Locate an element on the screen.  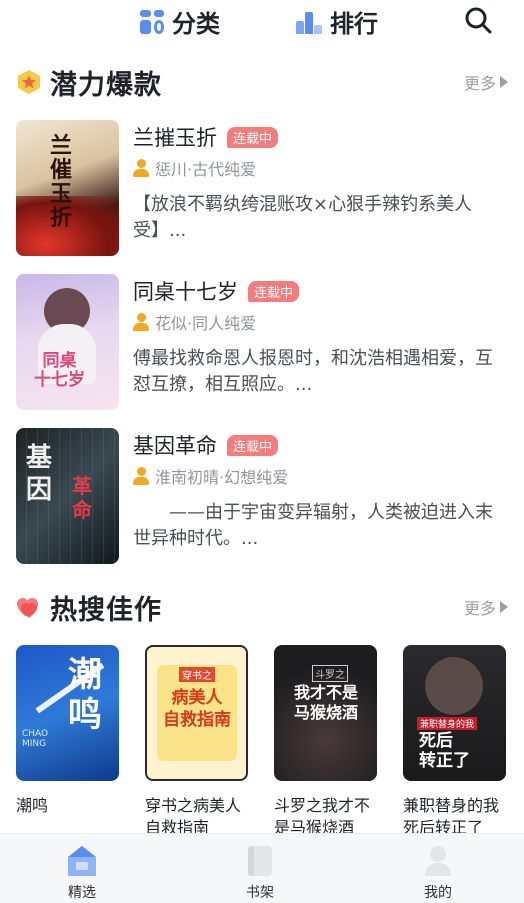
cover-title-text: 我才不是 马猴烧酒 is located at coordinates (325, 702).